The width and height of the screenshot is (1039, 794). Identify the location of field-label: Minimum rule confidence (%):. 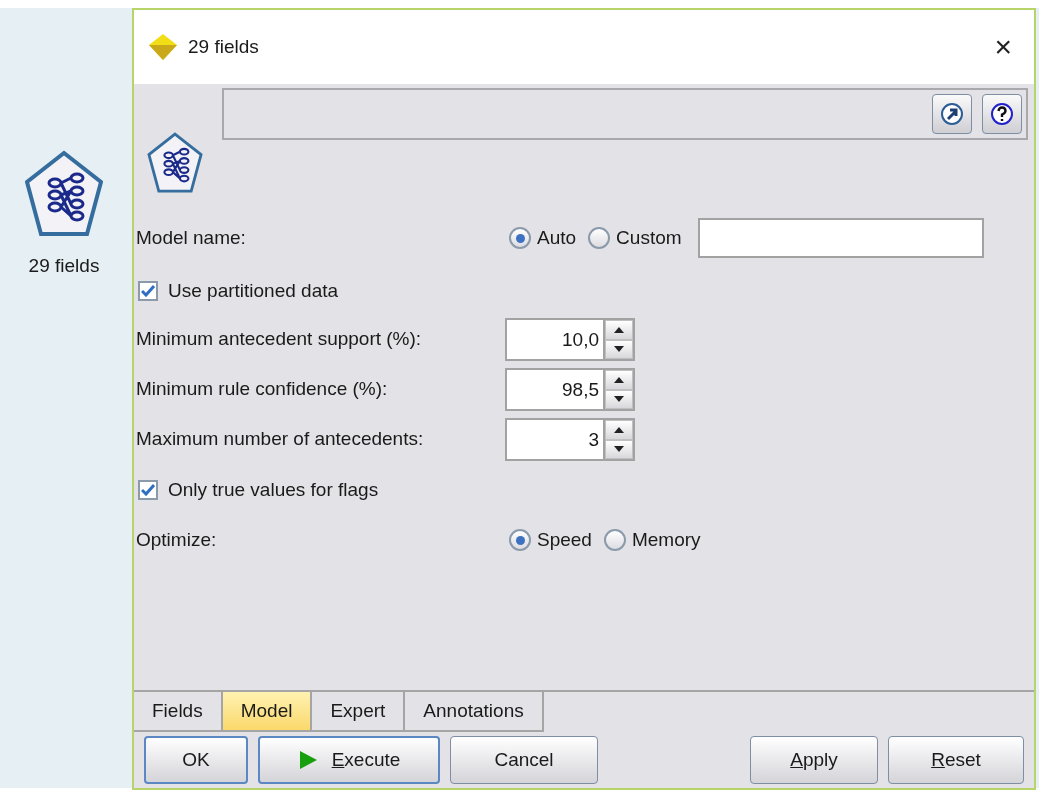
(262, 389).